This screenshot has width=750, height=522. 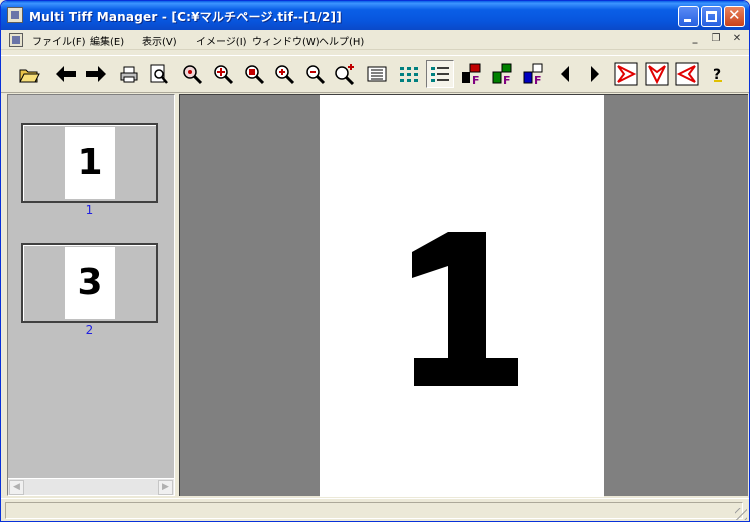 I want to click on extract-page-button: F, so click(x=533, y=74).